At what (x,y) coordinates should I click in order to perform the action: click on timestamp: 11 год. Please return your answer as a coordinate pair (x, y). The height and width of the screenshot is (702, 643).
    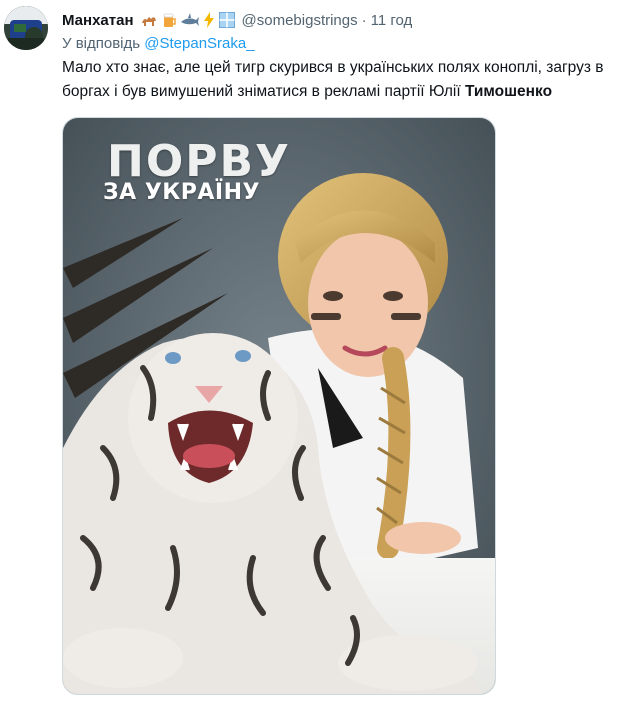
    Looking at the image, I should click on (392, 20).